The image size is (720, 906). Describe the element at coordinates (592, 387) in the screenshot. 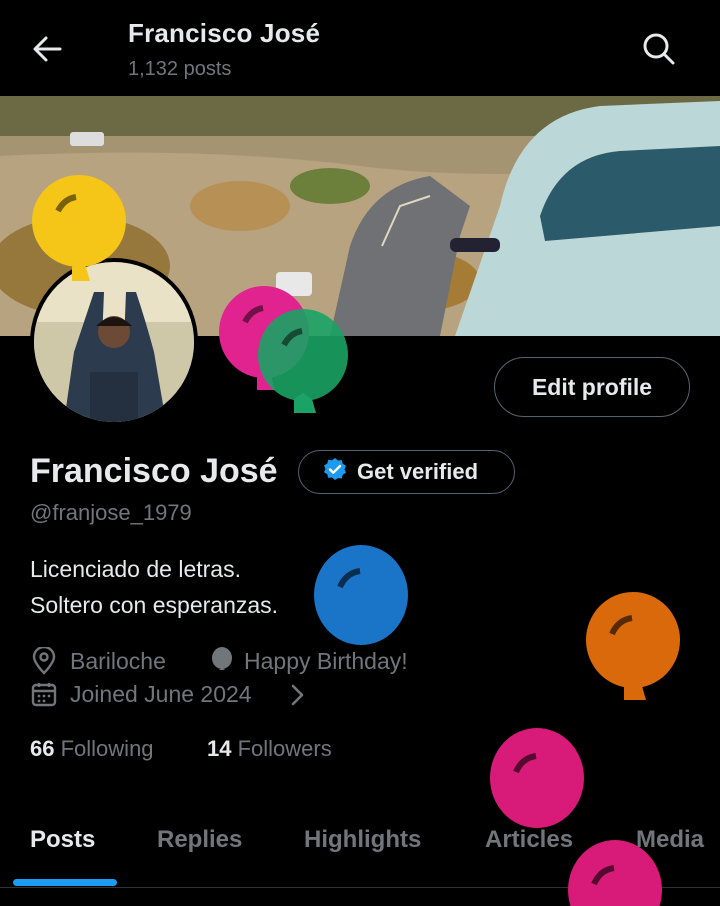

I see `edit-profile-button: Edit profile` at that location.